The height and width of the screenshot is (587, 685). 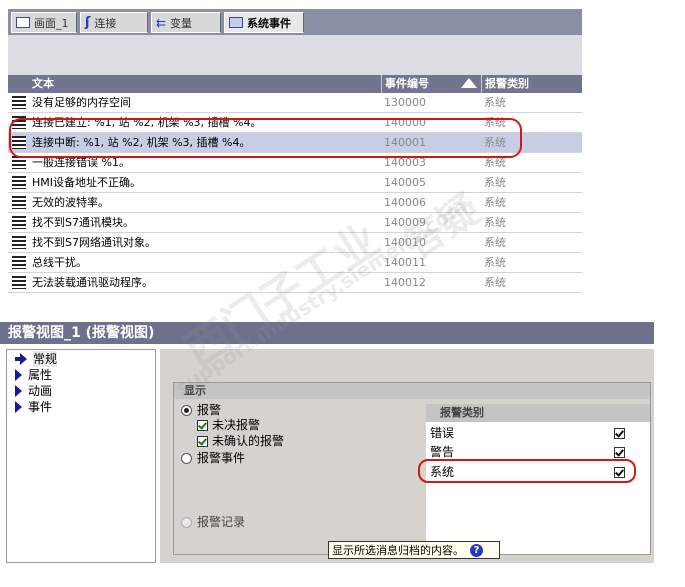 What do you see at coordinates (538, 413) in the screenshot?
I see `alarm-class-header: 报警类别` at bounding box center [538, 413].